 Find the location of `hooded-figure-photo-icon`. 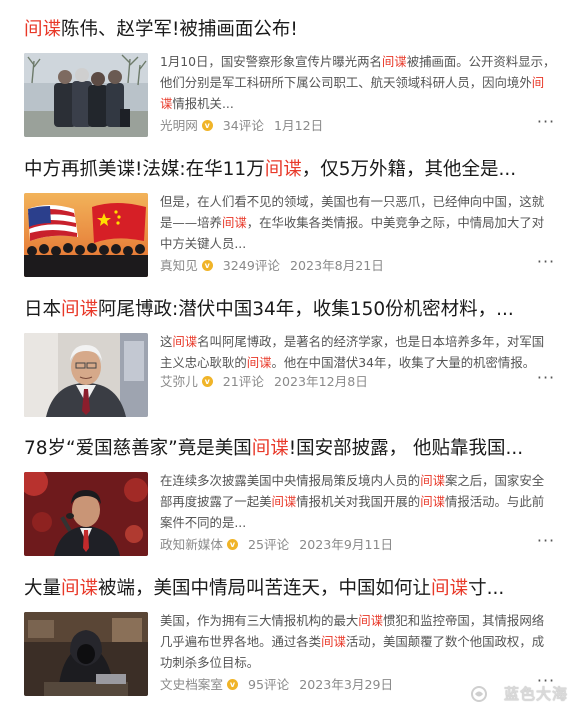

hooded-figure-photo-icon is located at coordinates (86, 654).